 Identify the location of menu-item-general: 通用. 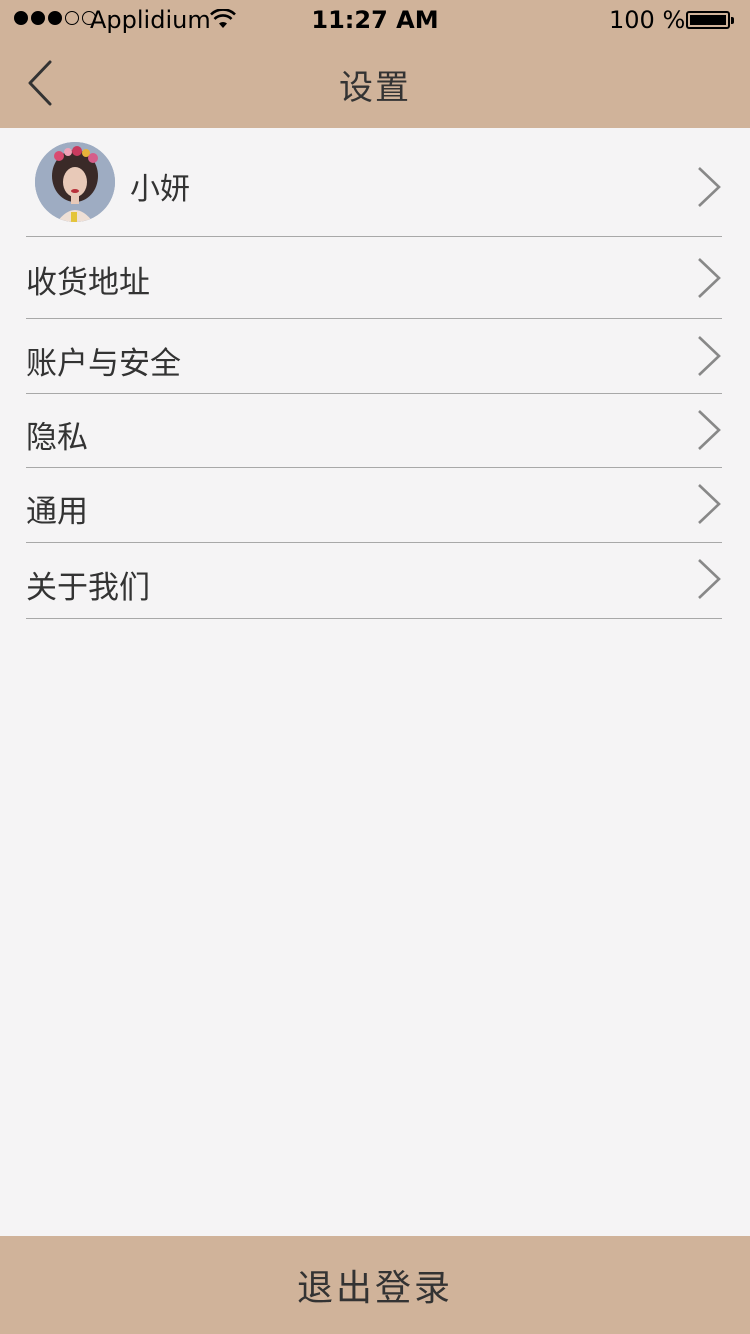
(374, 505).